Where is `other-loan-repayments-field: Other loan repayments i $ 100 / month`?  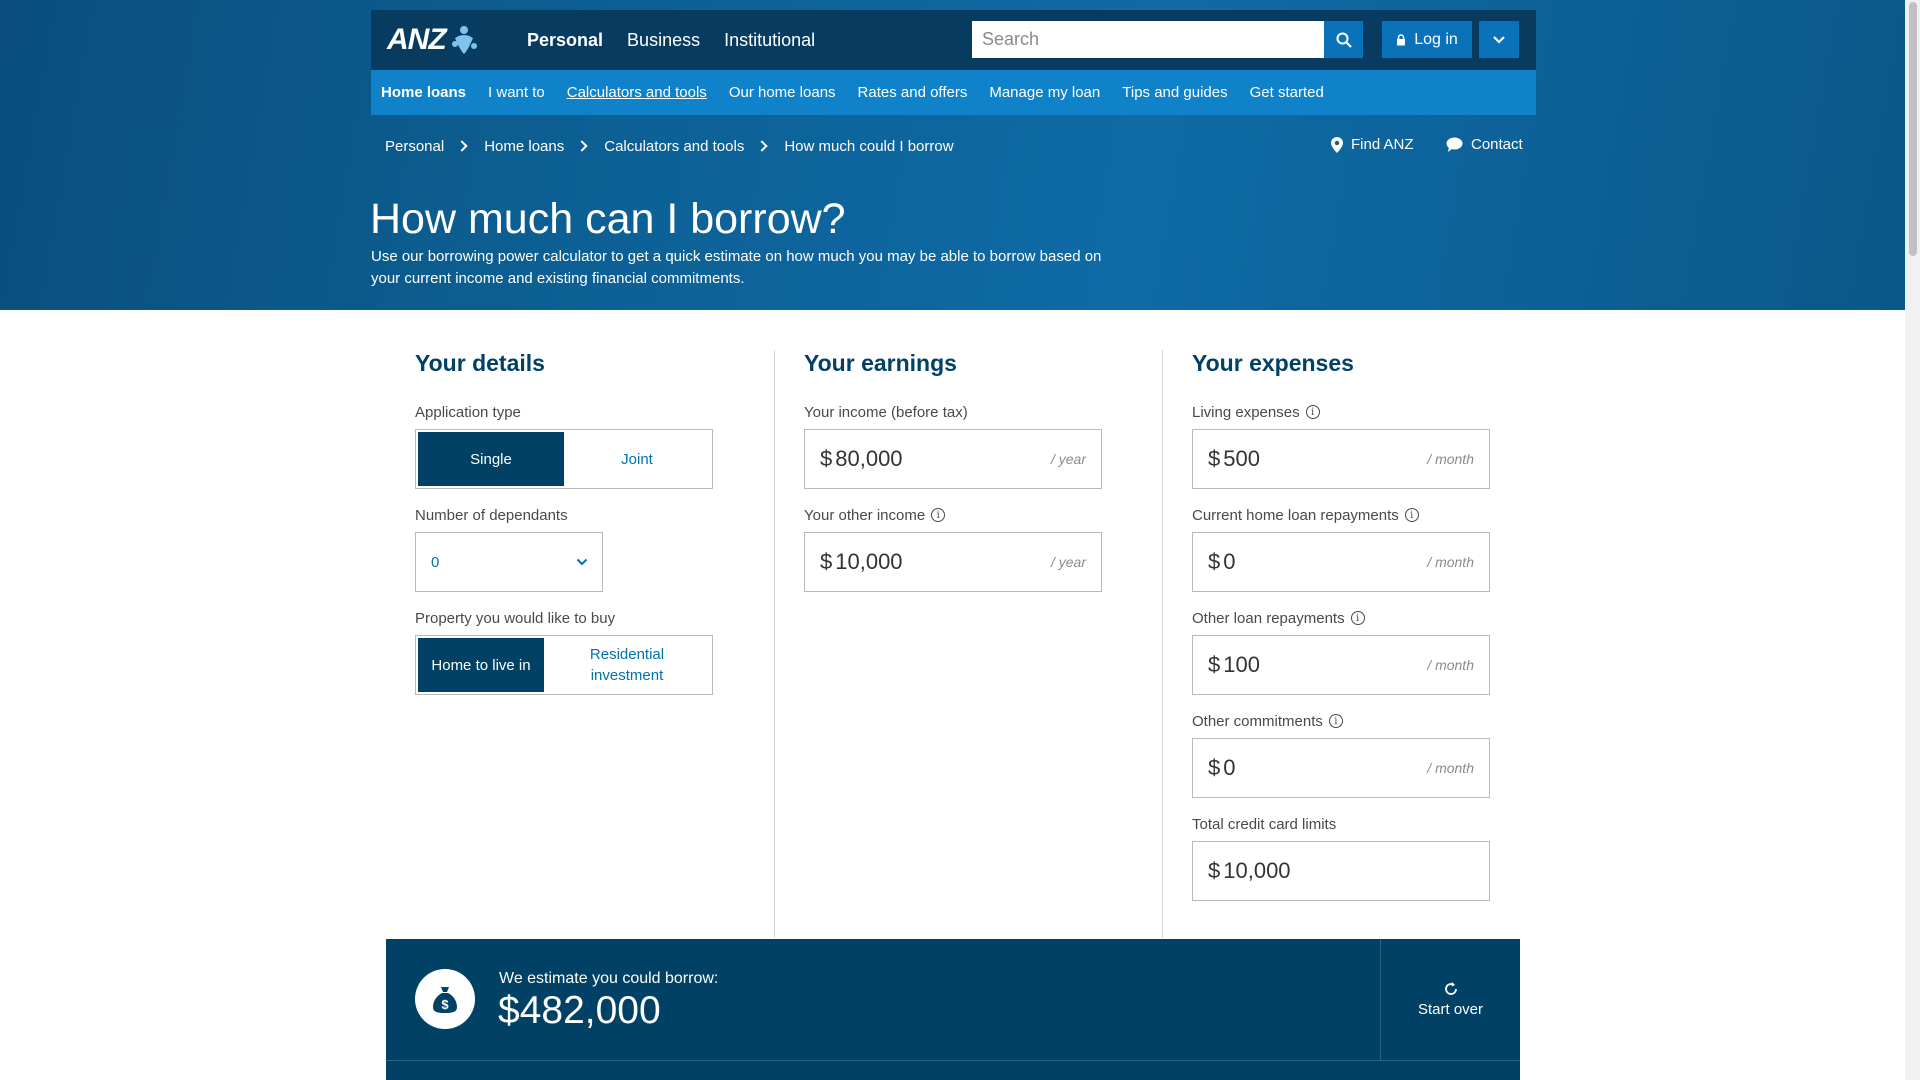 other-loan-repayments-field: Other loan repayments i $ 100 / month is located at coordinates (1341, 652).